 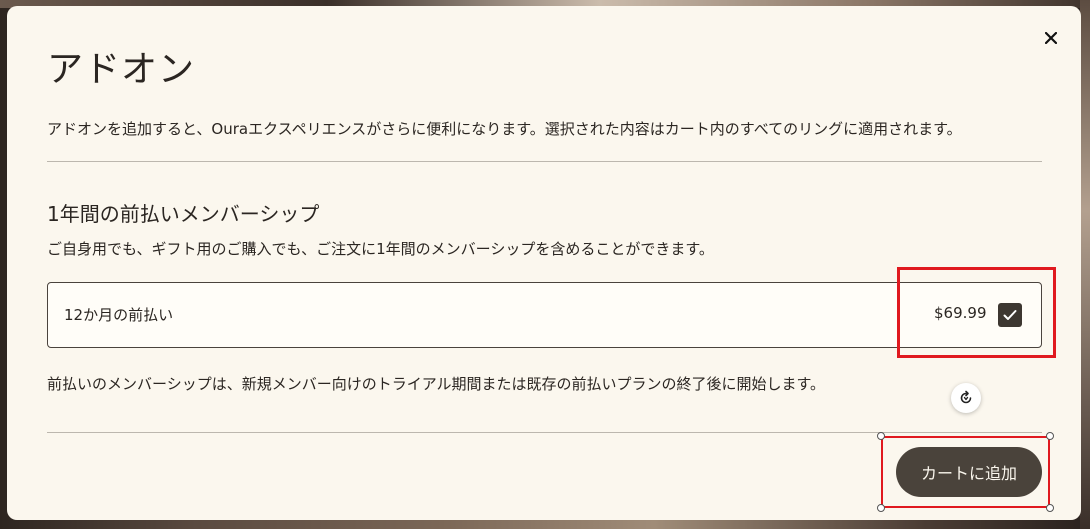 What do you see at coordinates (183, 214) in the screenshot?
I see `membership-section-title: 1年間の前払いメンバーシップ` at bounding box center [183, 214].